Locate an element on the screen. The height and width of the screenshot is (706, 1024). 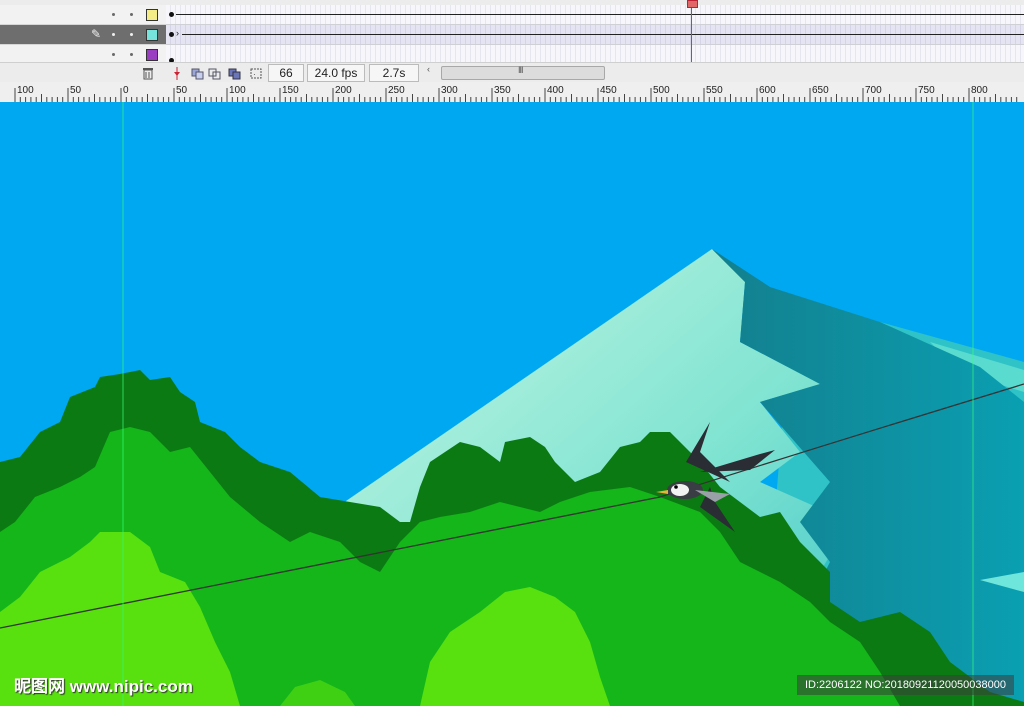
onion-markers-icon: · is located at coordinates (256, 73).